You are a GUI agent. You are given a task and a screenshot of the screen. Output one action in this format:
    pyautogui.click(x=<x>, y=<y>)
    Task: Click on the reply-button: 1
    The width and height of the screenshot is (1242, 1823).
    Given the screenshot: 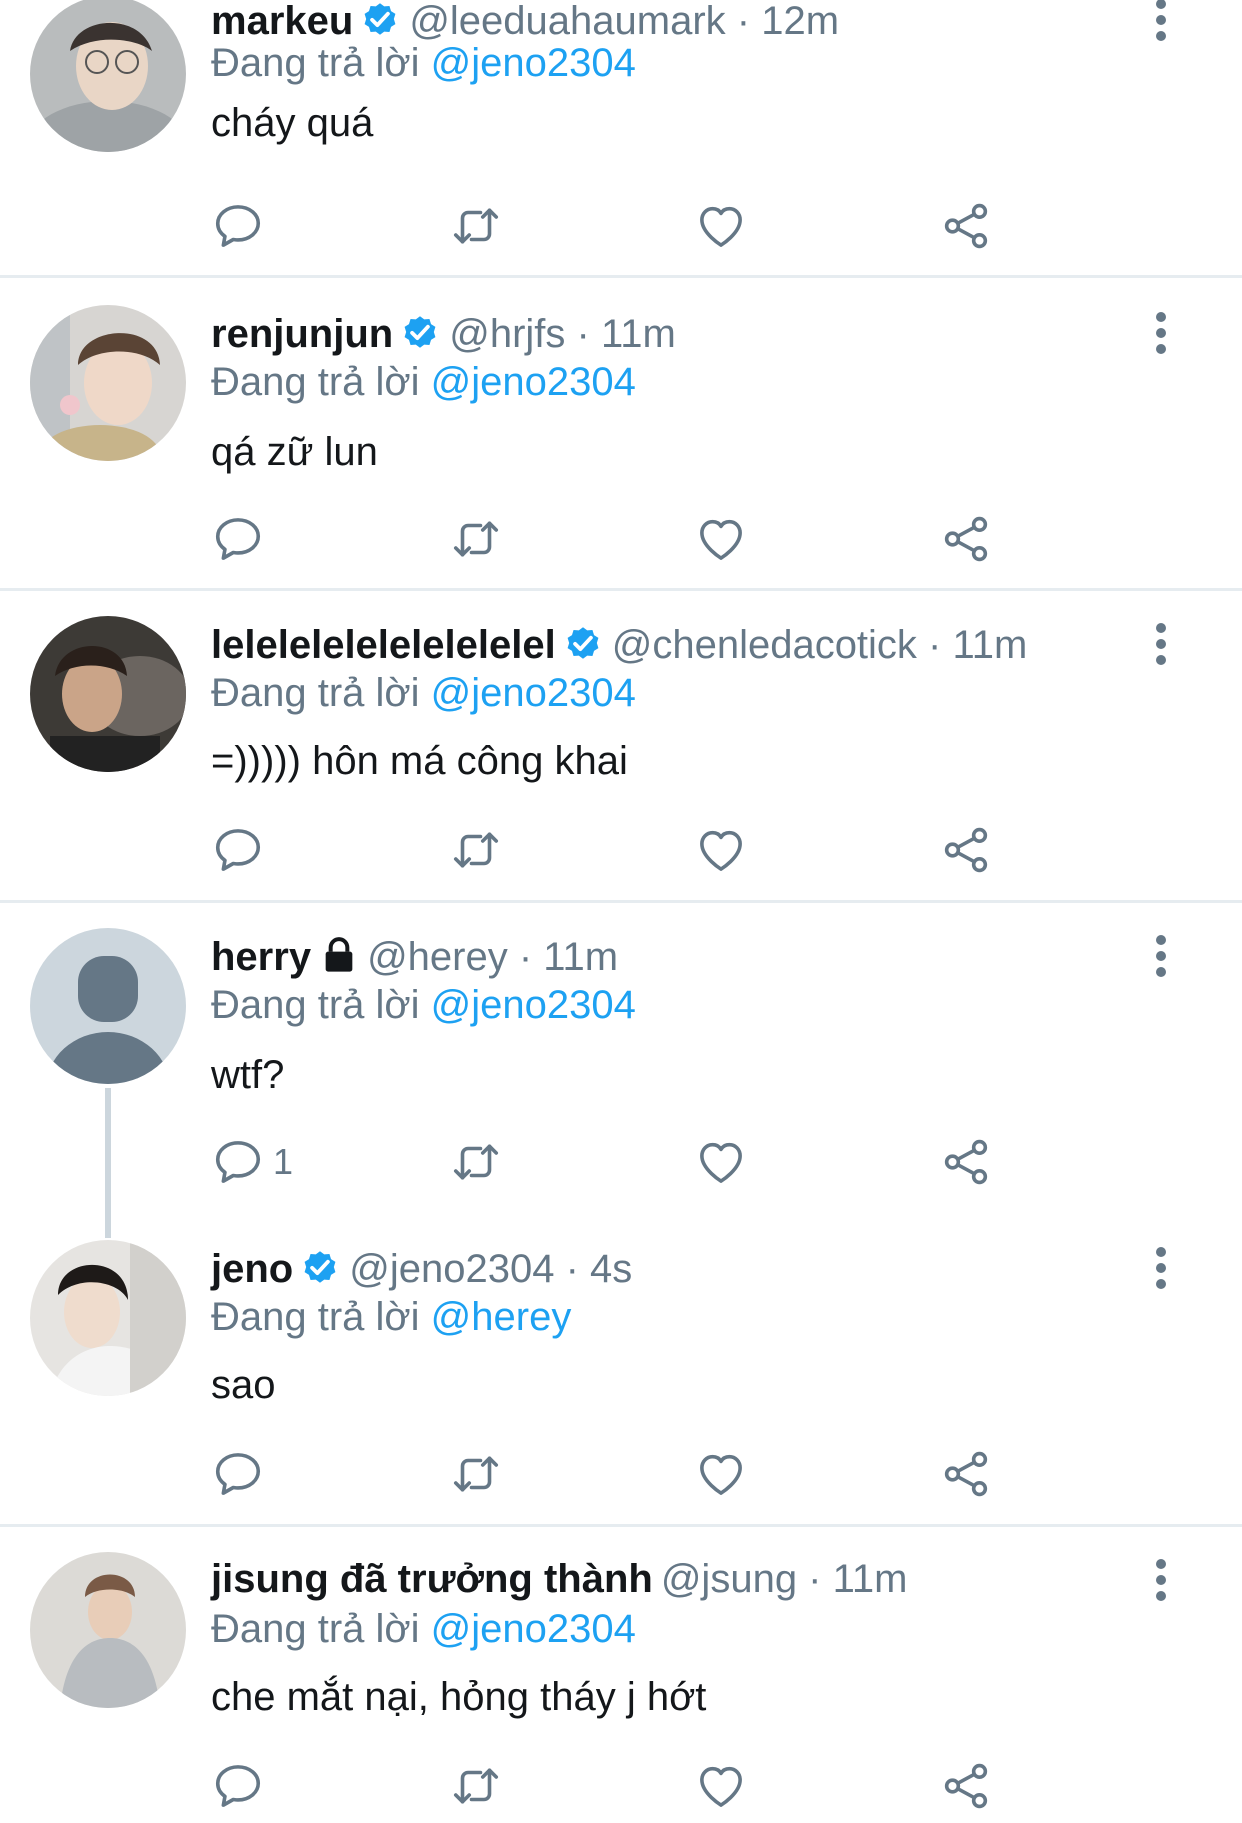 What is the action you would take?
    pyautogui.click(x=252, y=1162)
    